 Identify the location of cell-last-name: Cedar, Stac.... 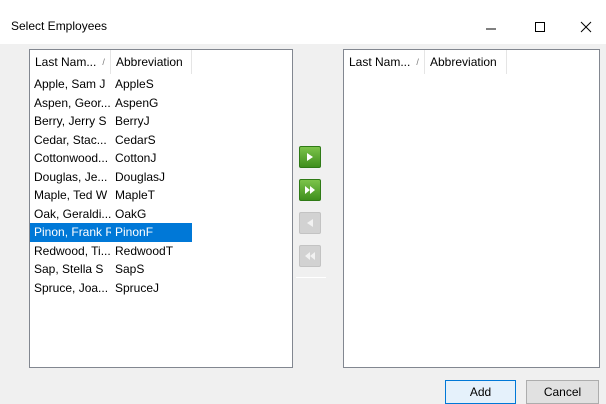
(70, 139).